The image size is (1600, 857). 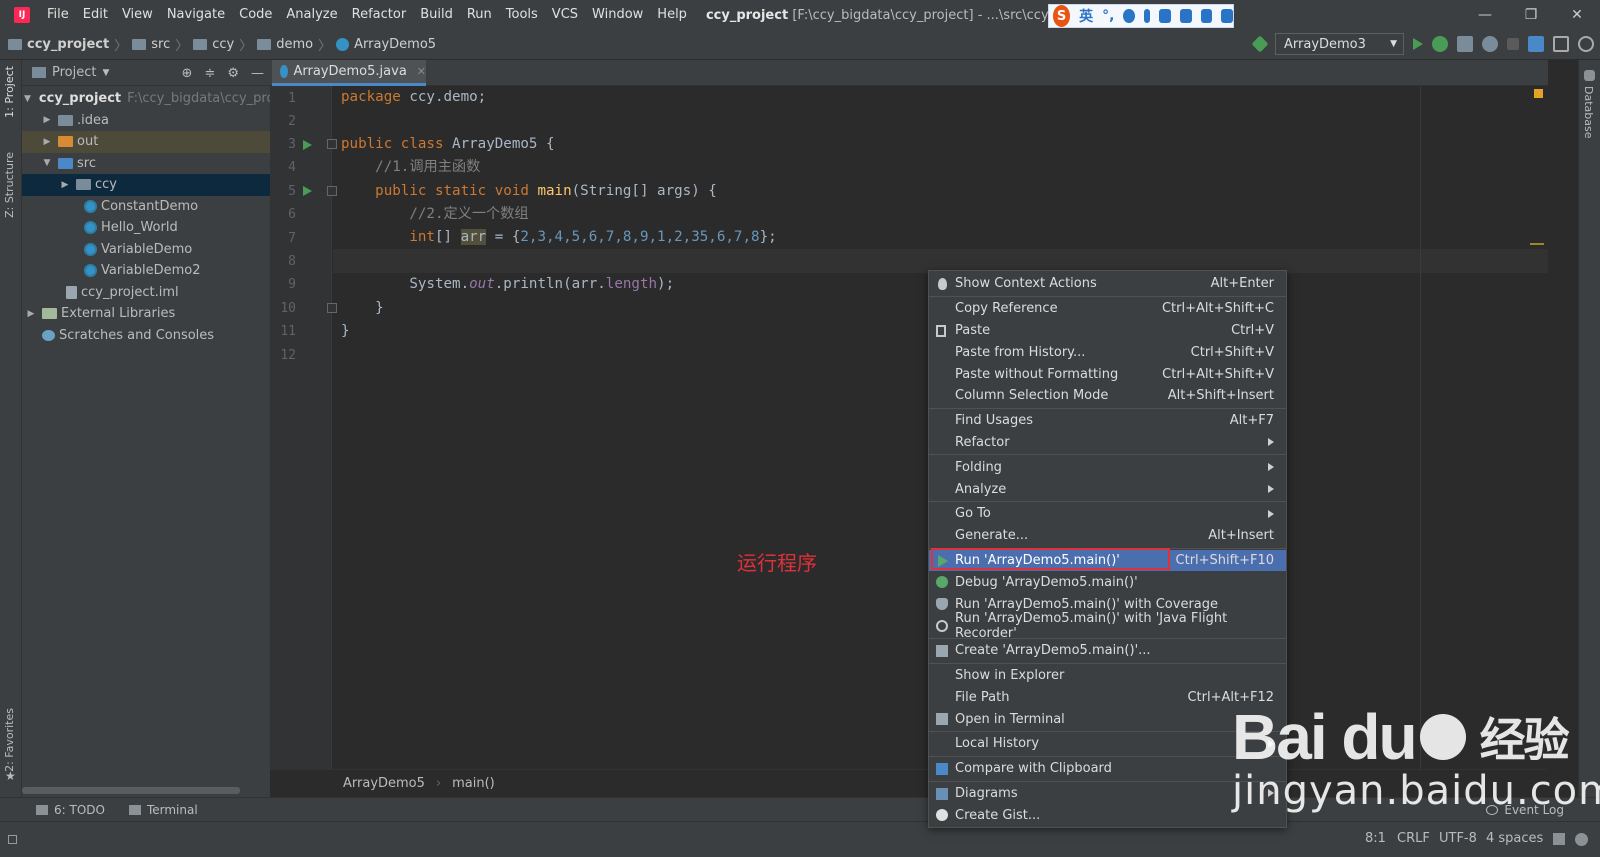 What do you see at coordinates (1531, 15) in the screenshot?
I see `restore-icon: ❐` at bounding box center [1531, 15].